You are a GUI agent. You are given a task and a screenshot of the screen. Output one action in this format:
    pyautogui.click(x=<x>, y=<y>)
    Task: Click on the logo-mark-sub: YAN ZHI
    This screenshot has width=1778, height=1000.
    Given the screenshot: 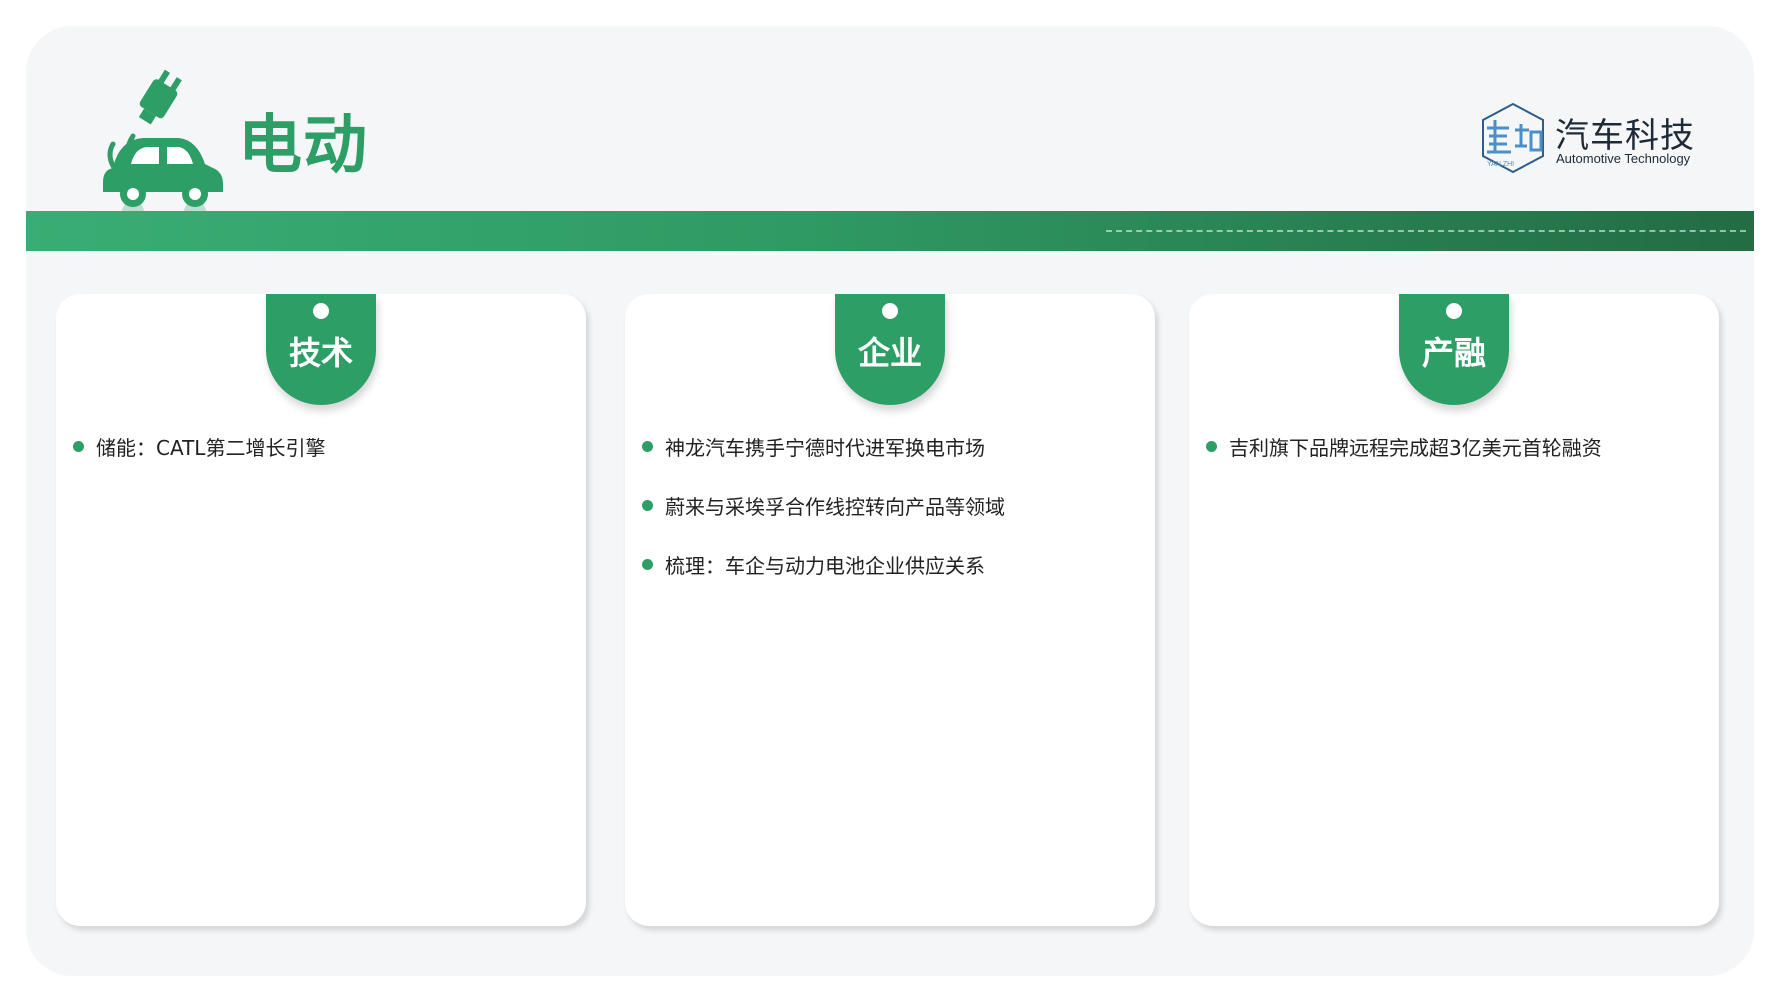 What is the action you would take?
    pyautogui.click(x=1500, y=164)
    